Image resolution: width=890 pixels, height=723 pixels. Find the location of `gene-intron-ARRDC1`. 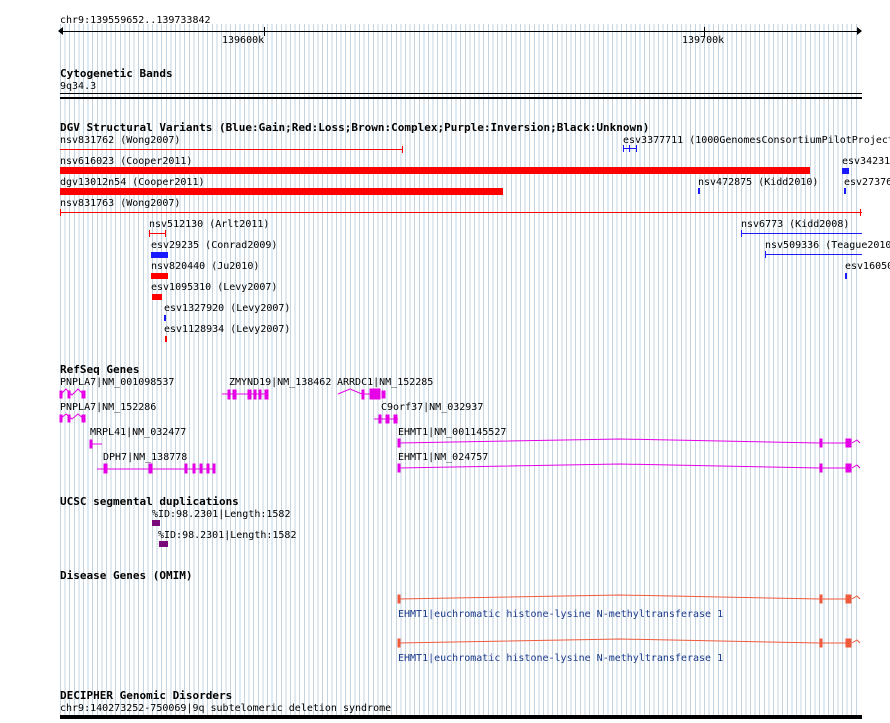

gene-intron-ARRDC1 is located at coordinates (353, 391).